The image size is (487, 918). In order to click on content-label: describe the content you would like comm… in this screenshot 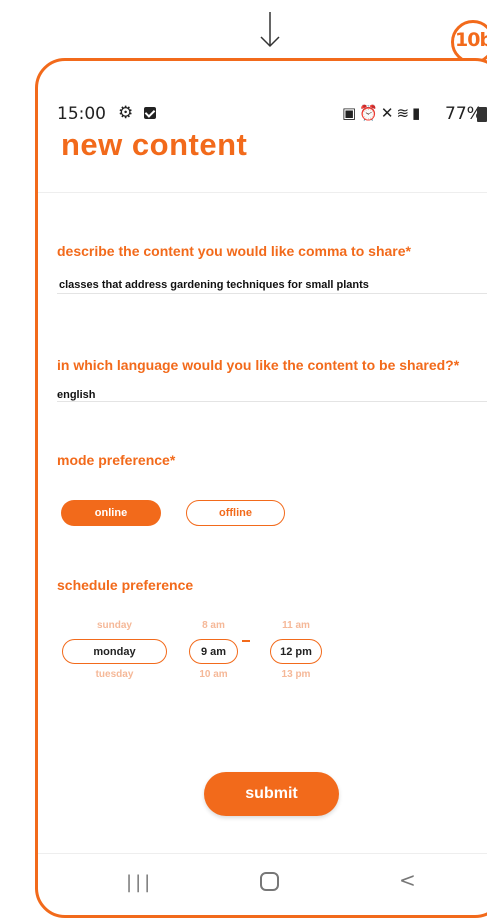, I will do `click(234, 251)`.